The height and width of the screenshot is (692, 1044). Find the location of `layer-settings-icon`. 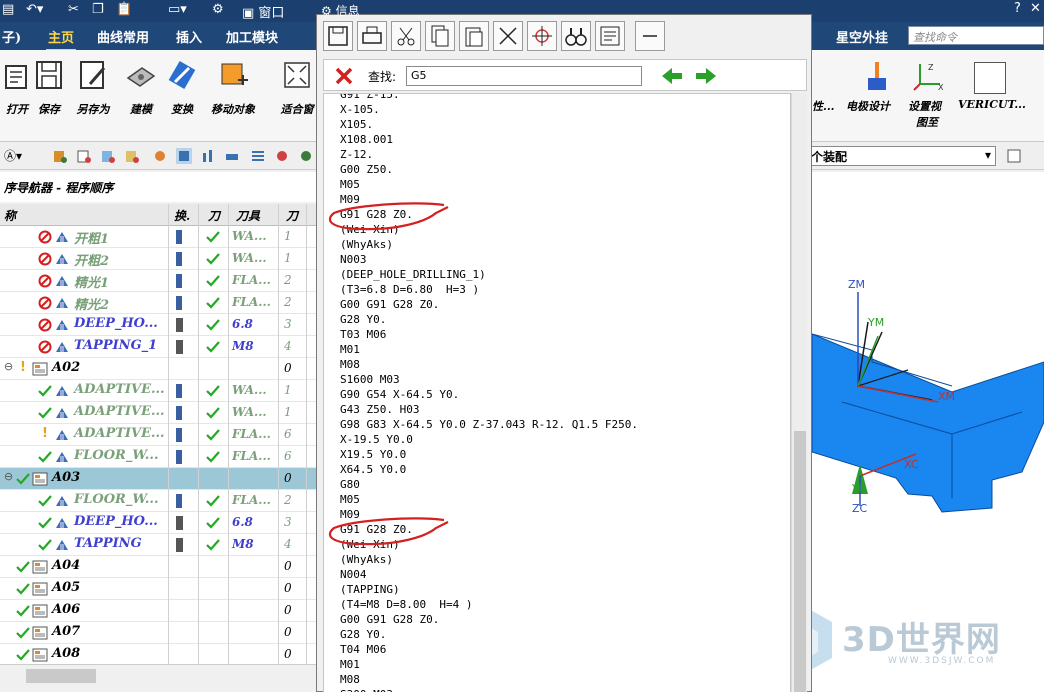

layer-settings-icon is located at coordinates (1014, 156).